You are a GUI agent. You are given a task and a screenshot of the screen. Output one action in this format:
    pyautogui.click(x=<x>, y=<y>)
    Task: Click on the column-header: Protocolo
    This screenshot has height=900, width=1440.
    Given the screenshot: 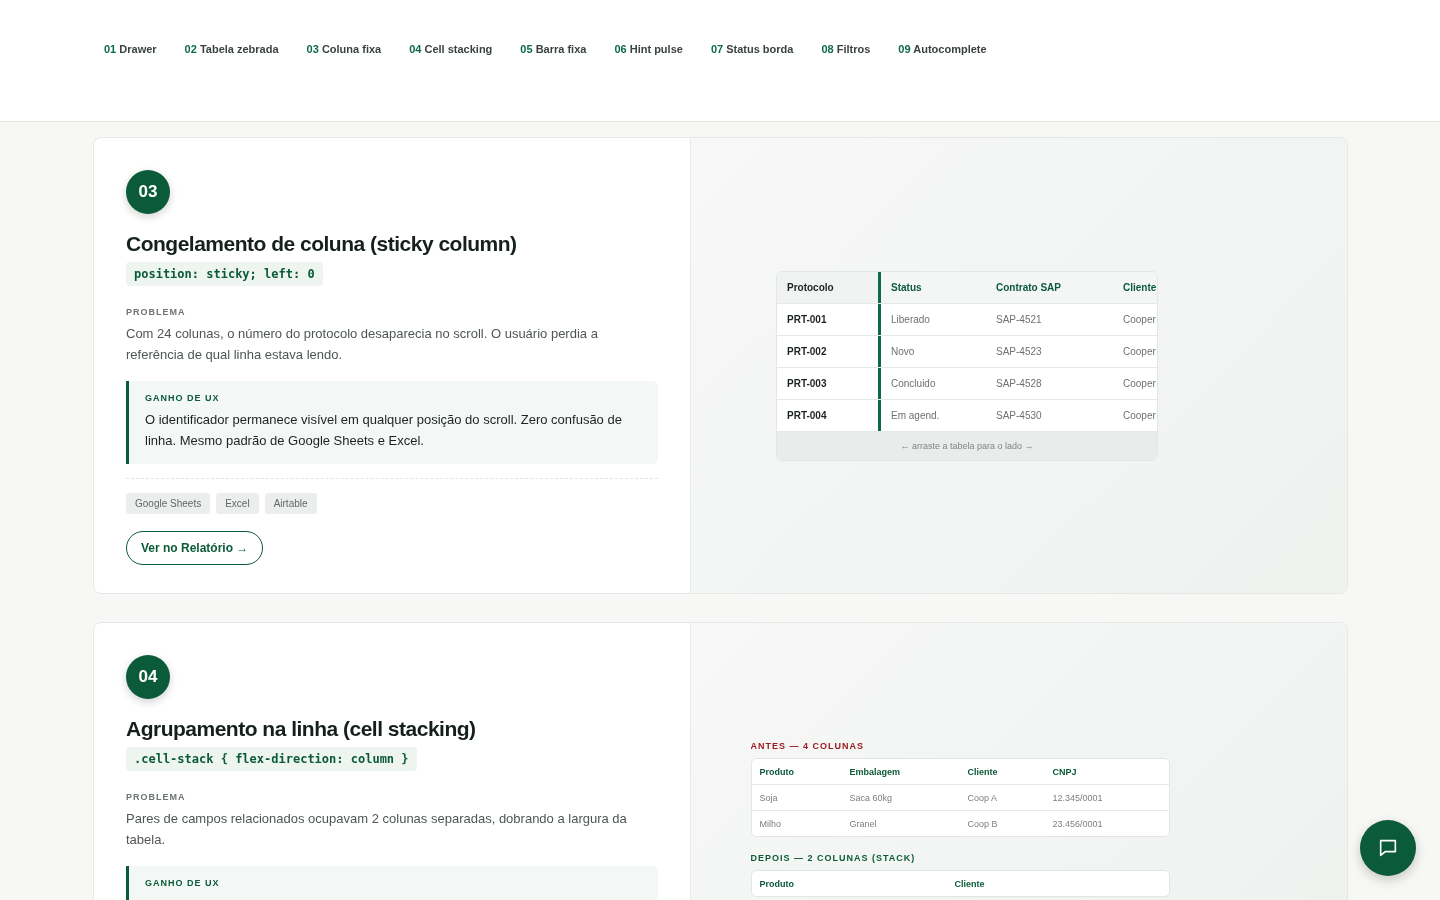 What is the action you would take?
    pyautogui.click(x=829, y=287)
    